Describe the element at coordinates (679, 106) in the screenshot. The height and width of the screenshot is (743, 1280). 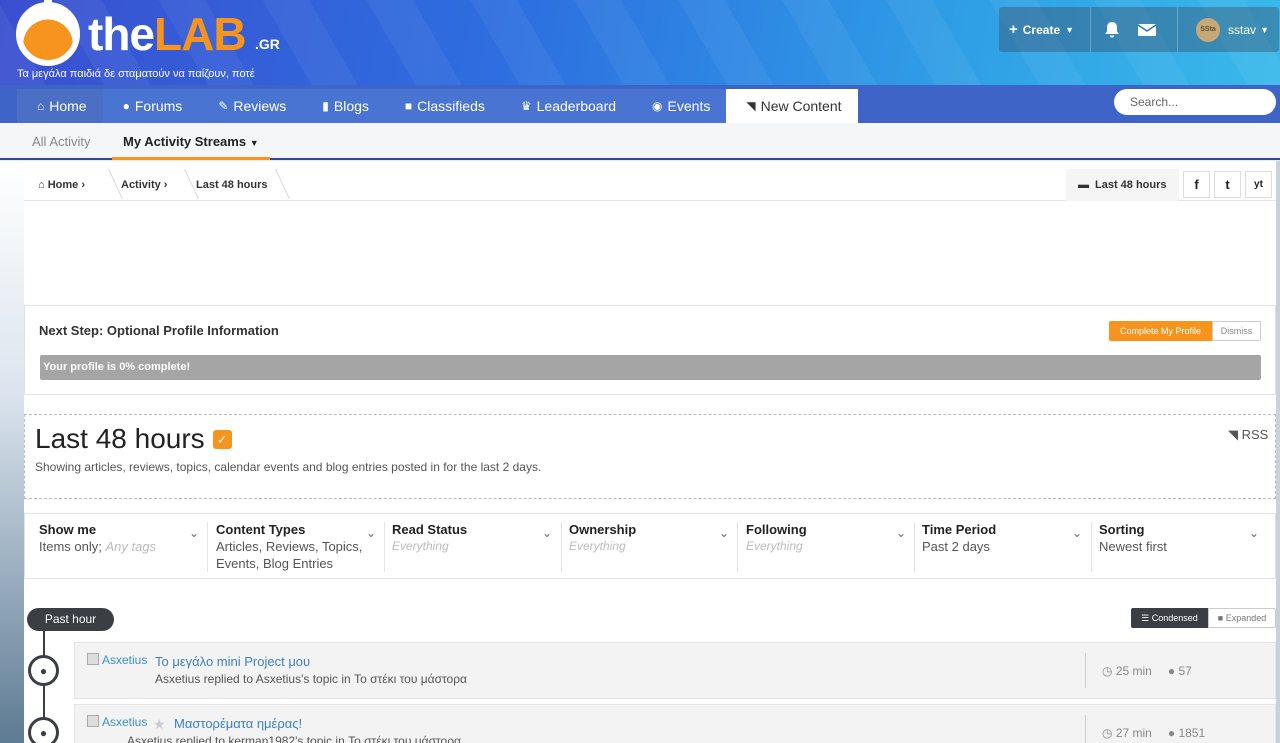
I see `nav-item-events: ◉ Events` at that location.